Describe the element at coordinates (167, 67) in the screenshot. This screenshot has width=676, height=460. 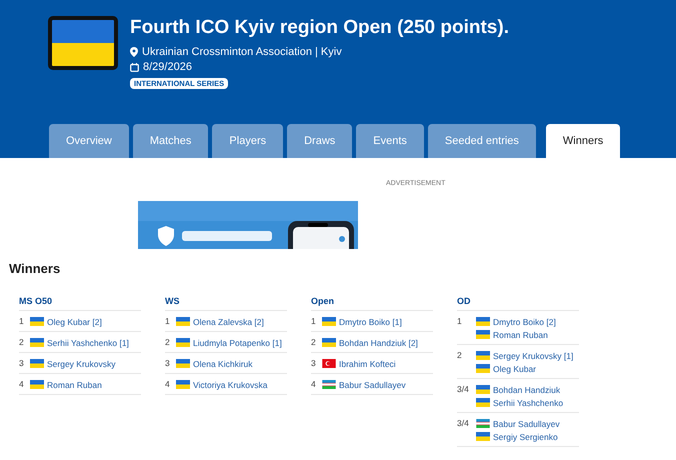
I see `event-date: 8/29/2026` at that location.